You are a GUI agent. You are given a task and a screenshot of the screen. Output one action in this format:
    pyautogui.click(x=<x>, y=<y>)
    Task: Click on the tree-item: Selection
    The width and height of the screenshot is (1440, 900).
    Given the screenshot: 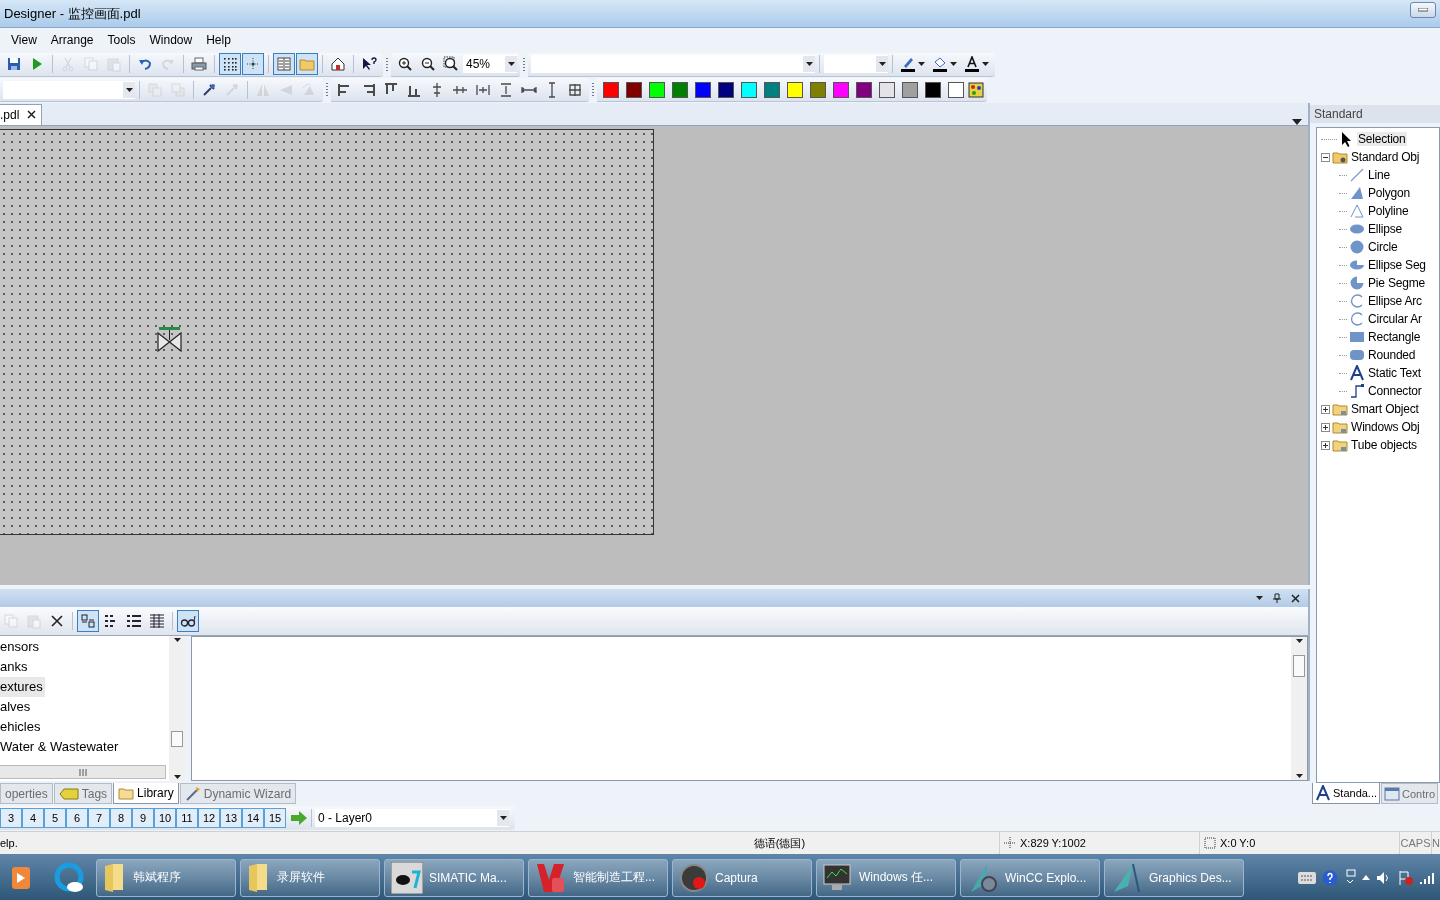 What is the action you would take?
    pyautogui.click(x=1382, y=139)
    